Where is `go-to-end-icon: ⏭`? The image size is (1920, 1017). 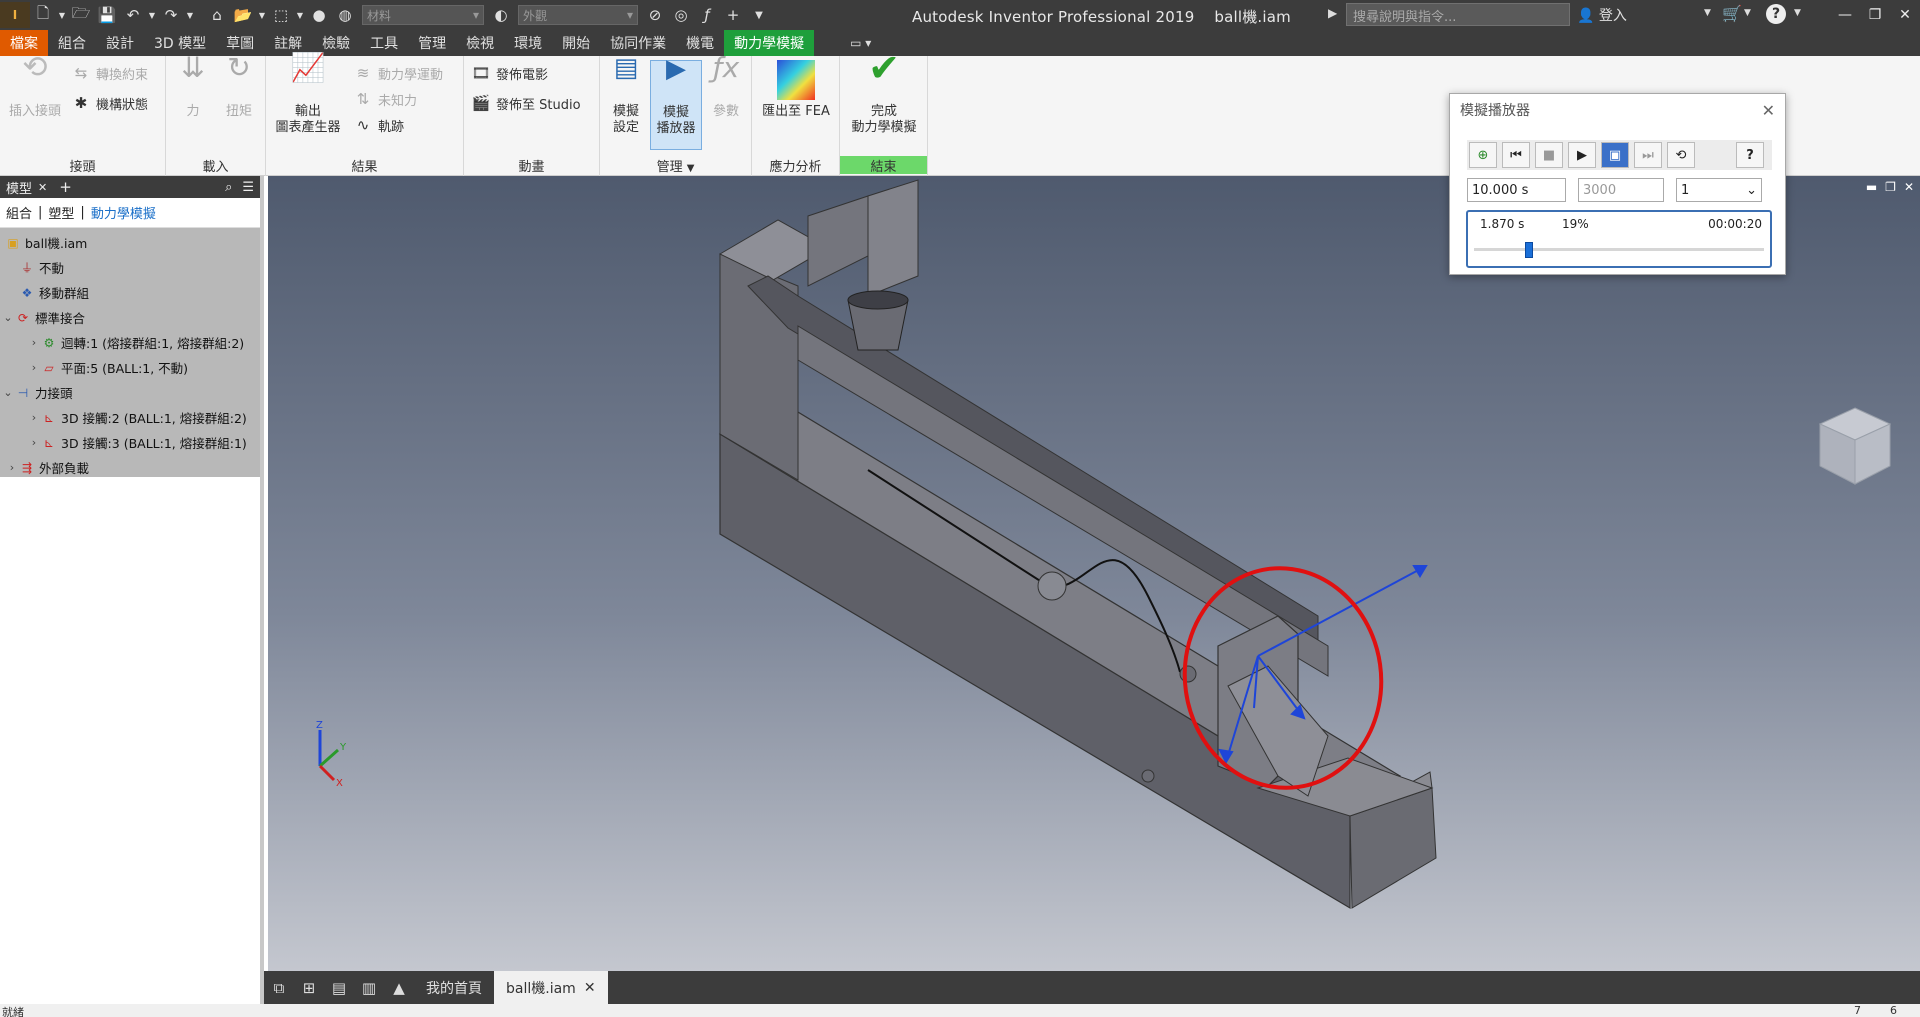 go-to-end-icon: ⏭ is located at coordinates (1648, 155).